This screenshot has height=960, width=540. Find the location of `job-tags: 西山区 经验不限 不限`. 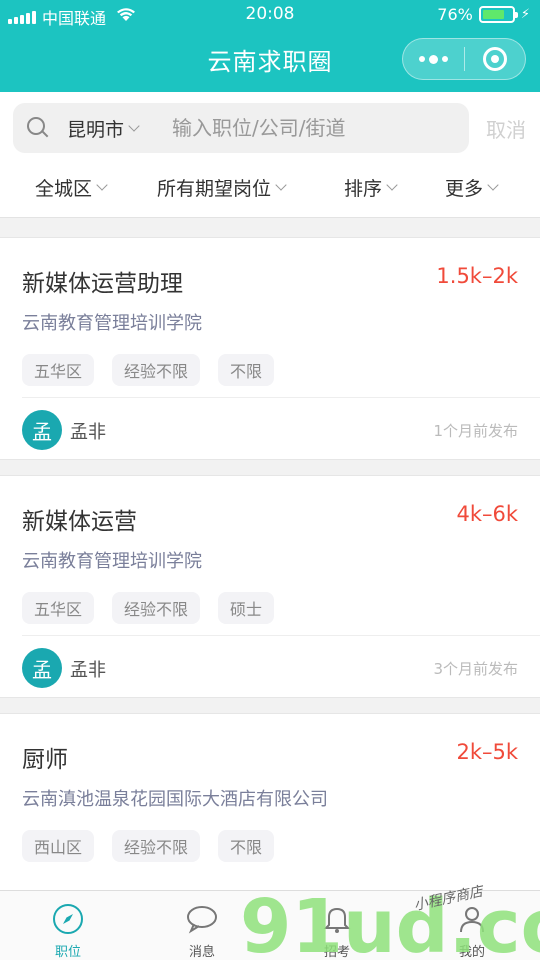

job-tags: 西山区 经验不限 不限 is located at coordinates (148, 846).